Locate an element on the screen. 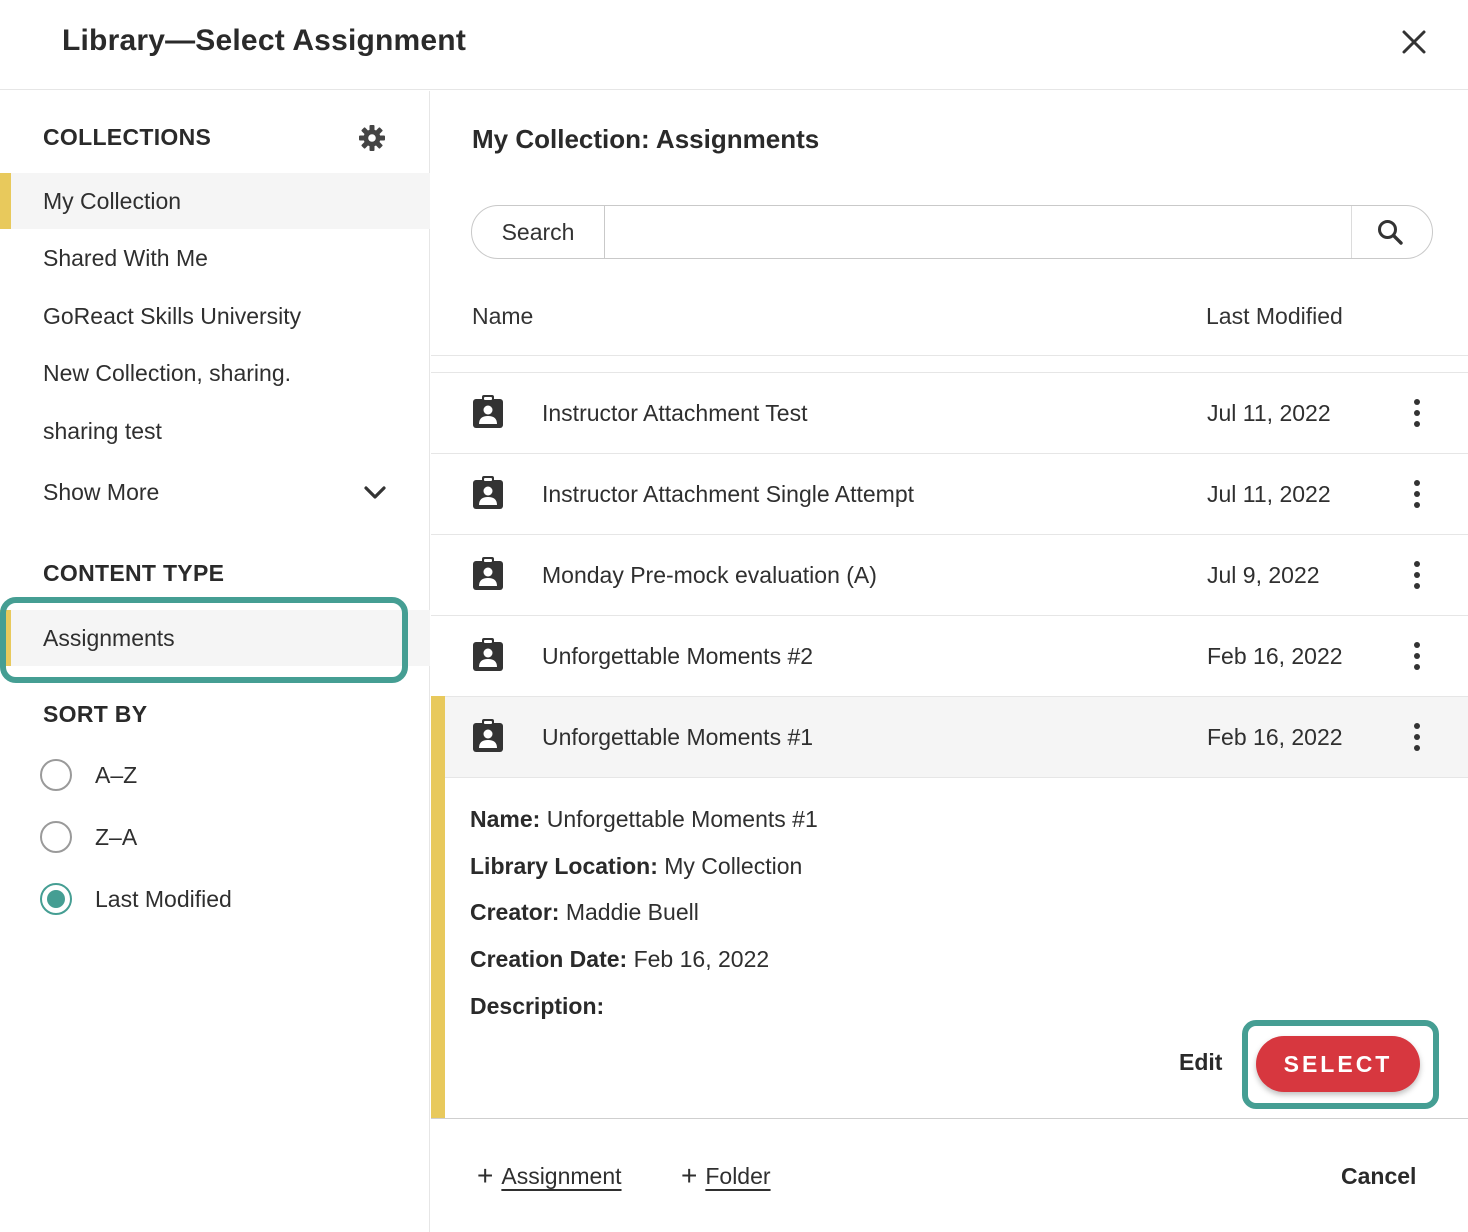  gear-icon is located at coordinates (372, 138).